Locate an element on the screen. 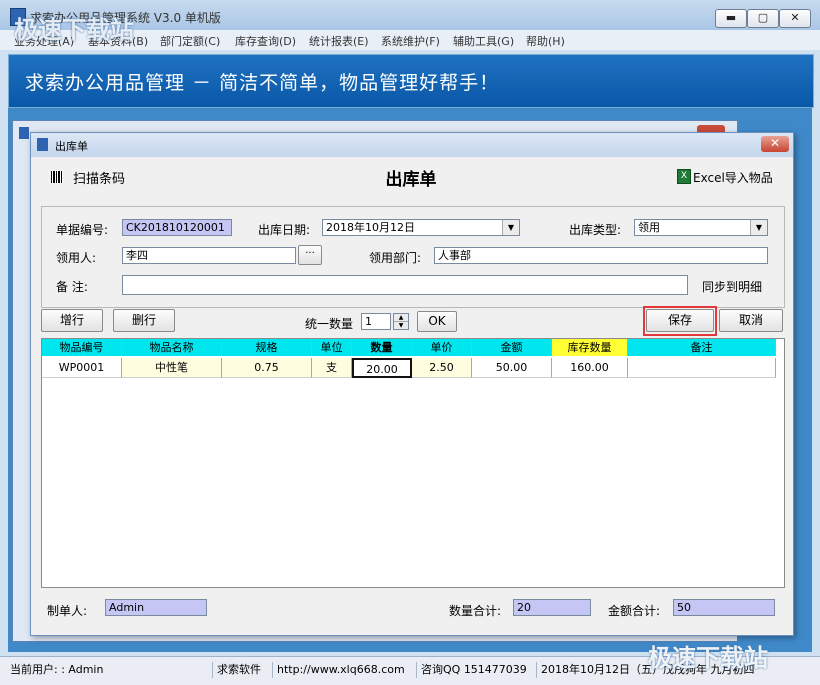  excel-icon: X is located at coordinates (684, 176).